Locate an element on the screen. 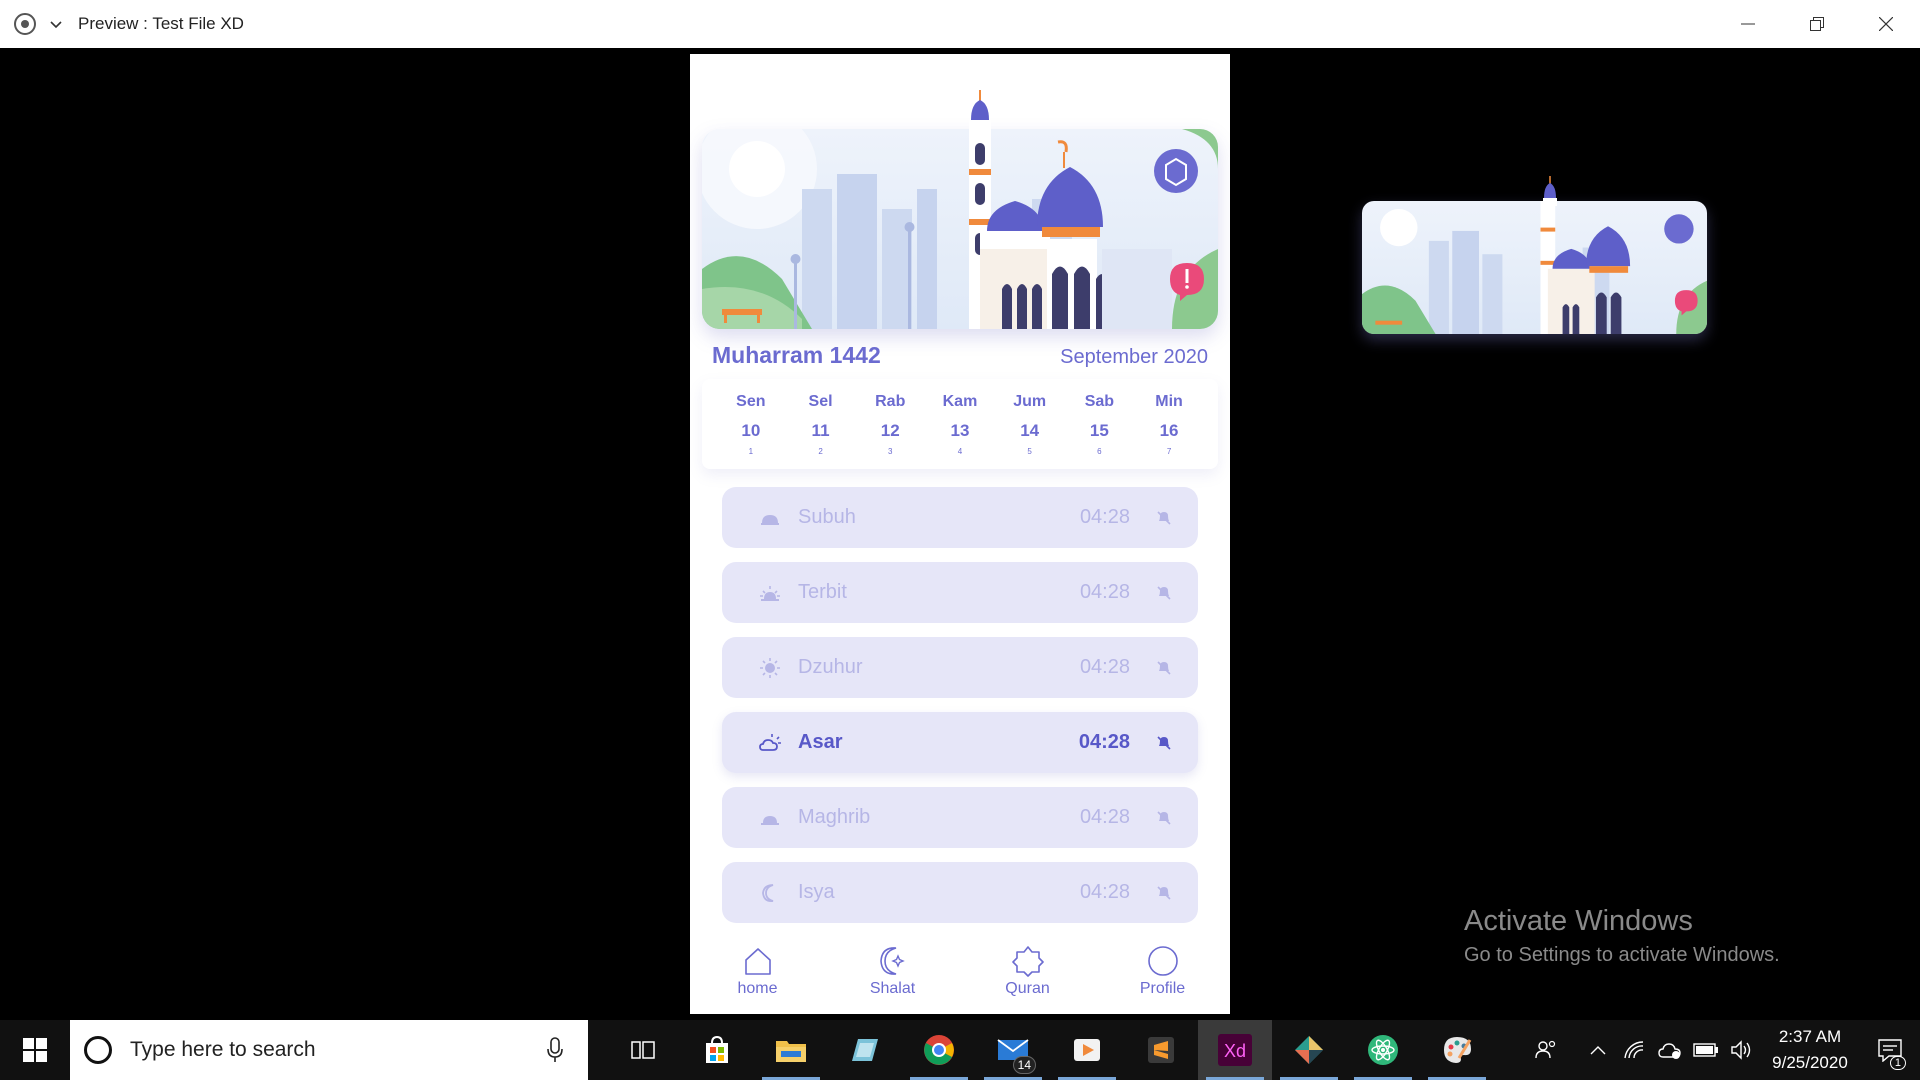 Image resolution: width=1920 pixels, height=1080 pixels. chevron-up-icon is located at coordinates (1598, 1050).